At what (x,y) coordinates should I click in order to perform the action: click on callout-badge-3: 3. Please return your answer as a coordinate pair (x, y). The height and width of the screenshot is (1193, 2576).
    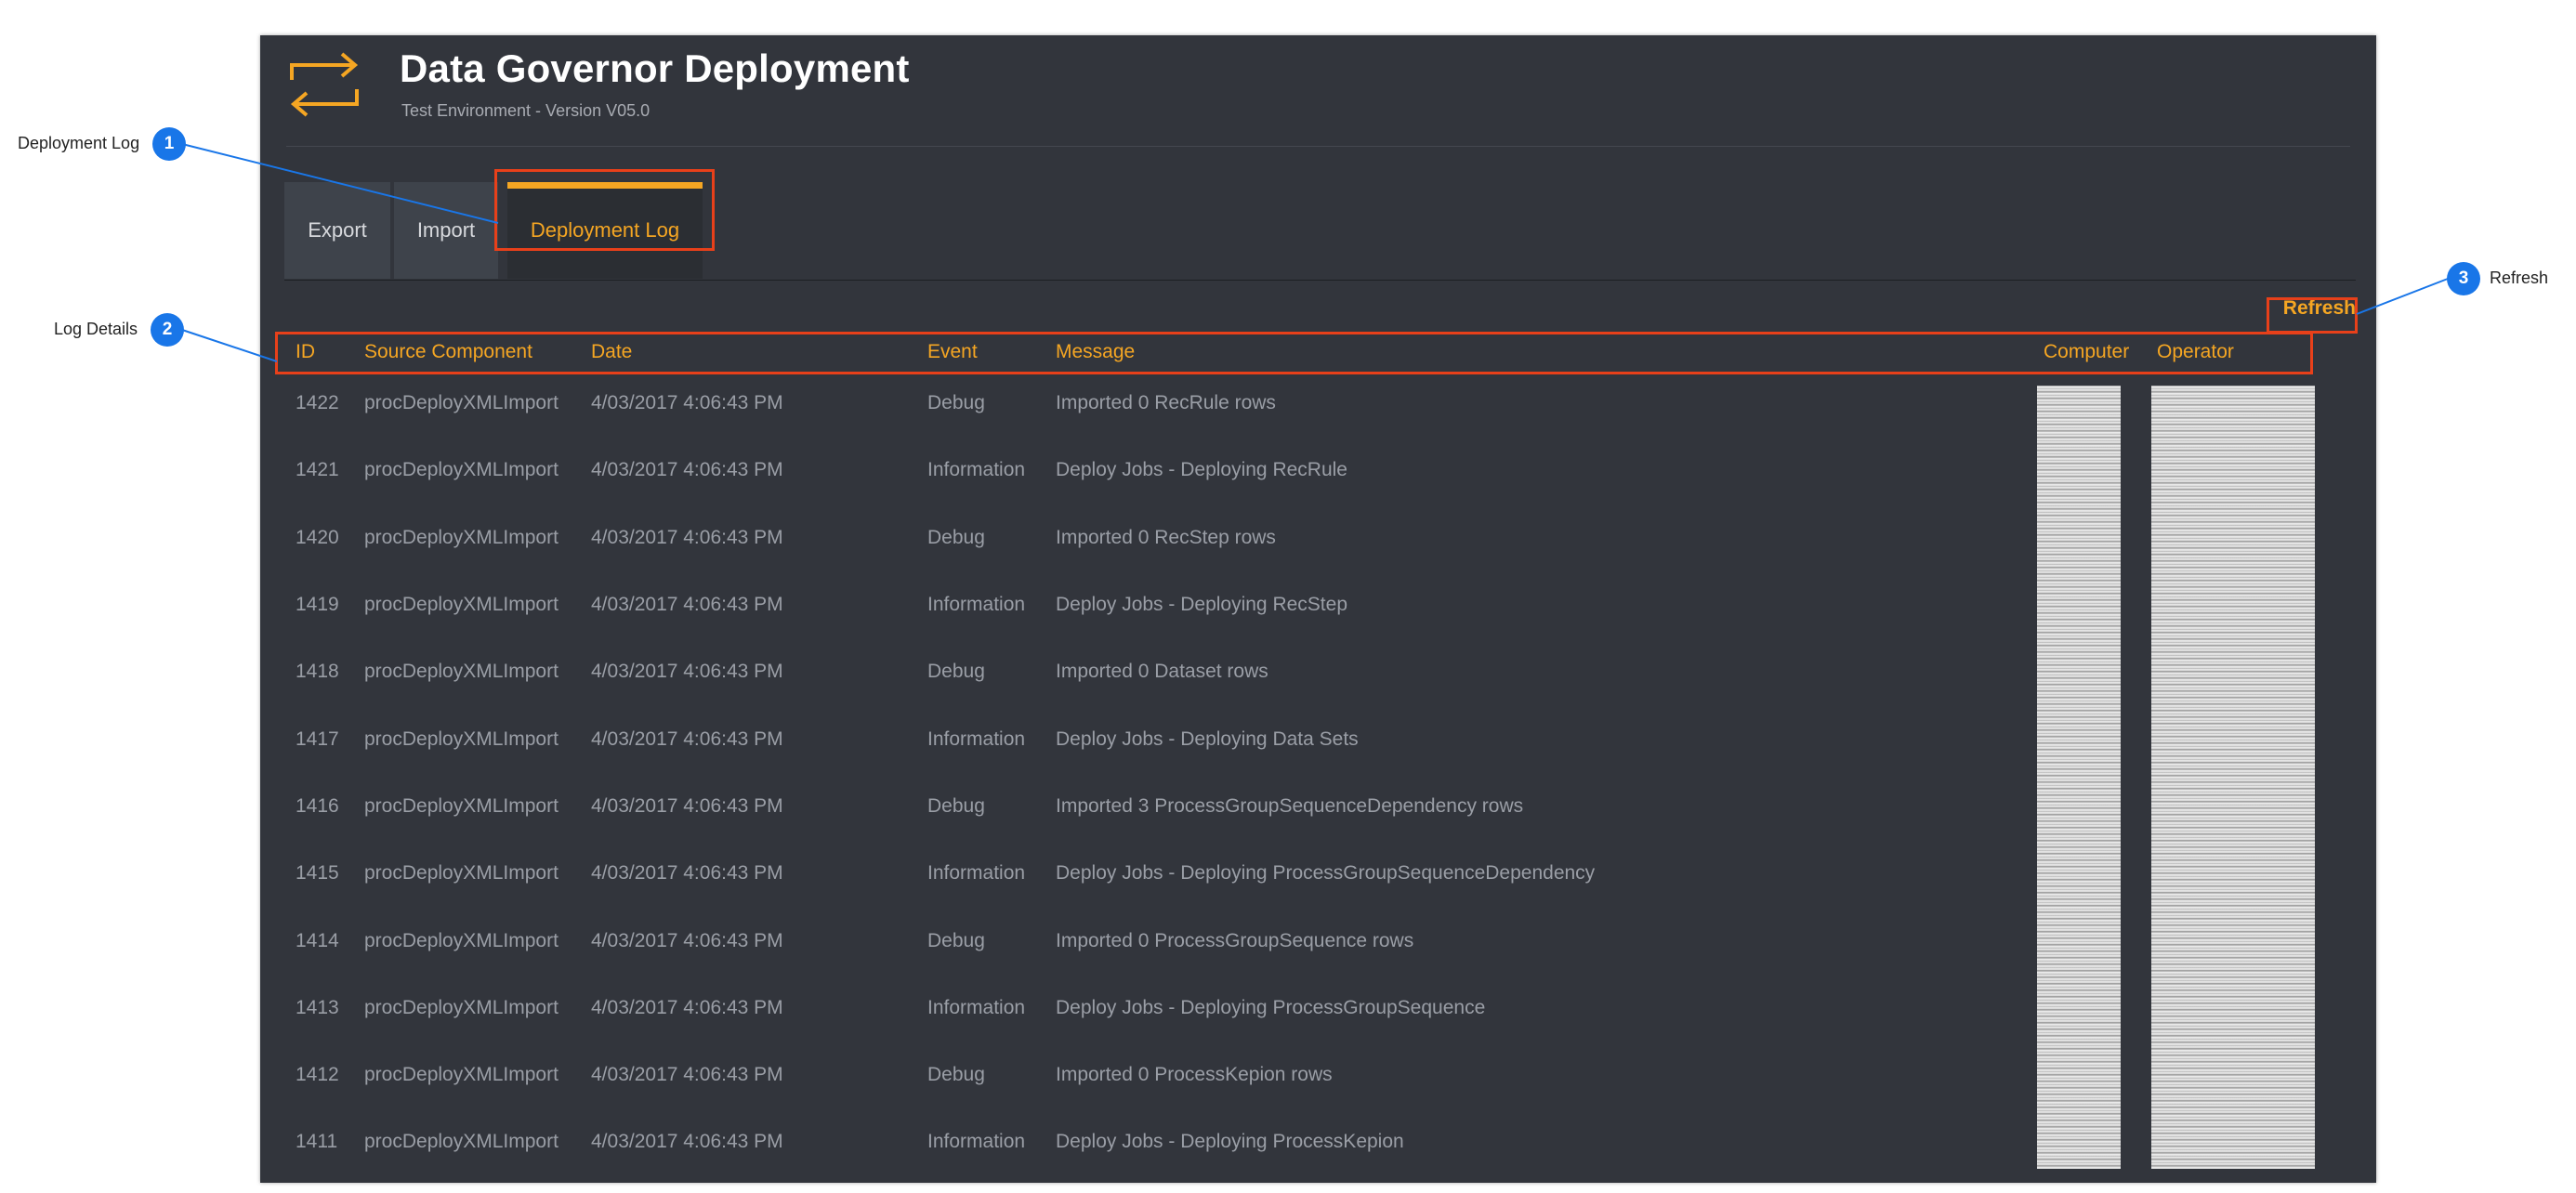
    Looking at the image, I should click on (2463, 278).